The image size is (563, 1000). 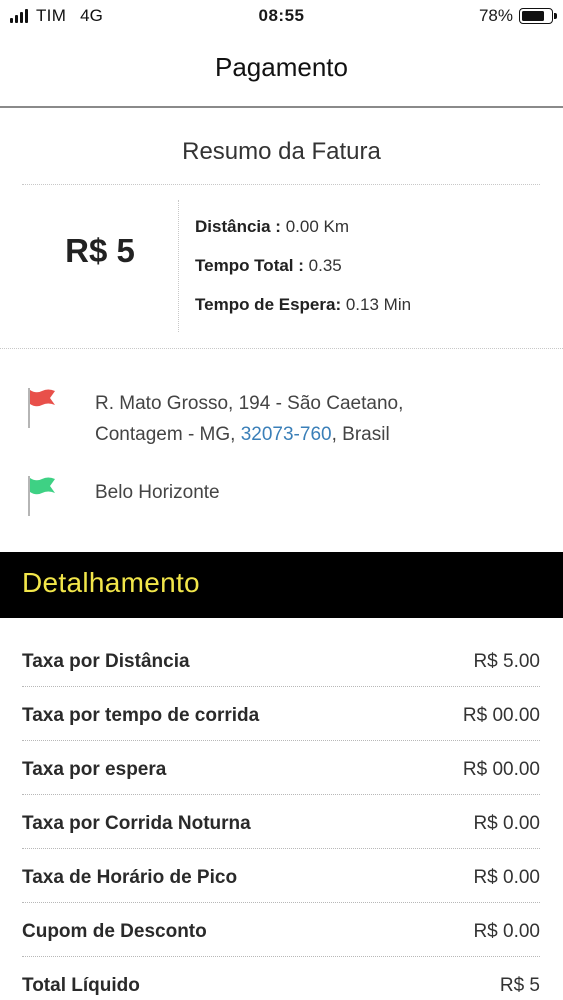 What do you see at coordinates (94, 769) in the screenshot?
I see `fee-label: Taxa por espera` at bounding box center [94, 769].